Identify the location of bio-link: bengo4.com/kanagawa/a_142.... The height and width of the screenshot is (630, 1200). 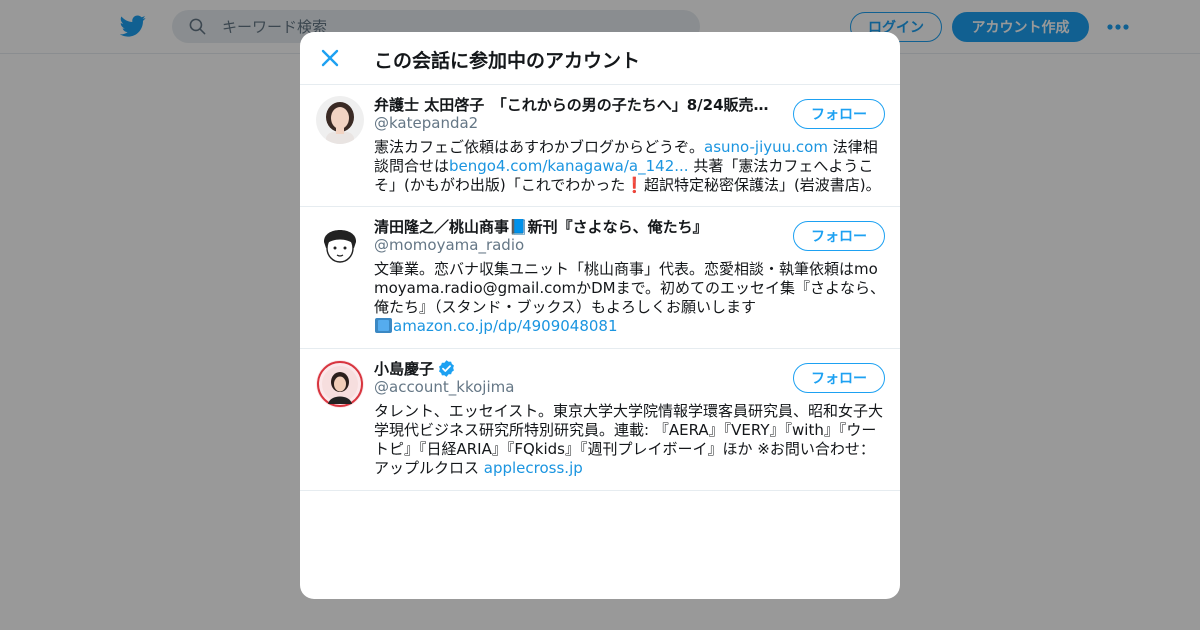
(569, 166).